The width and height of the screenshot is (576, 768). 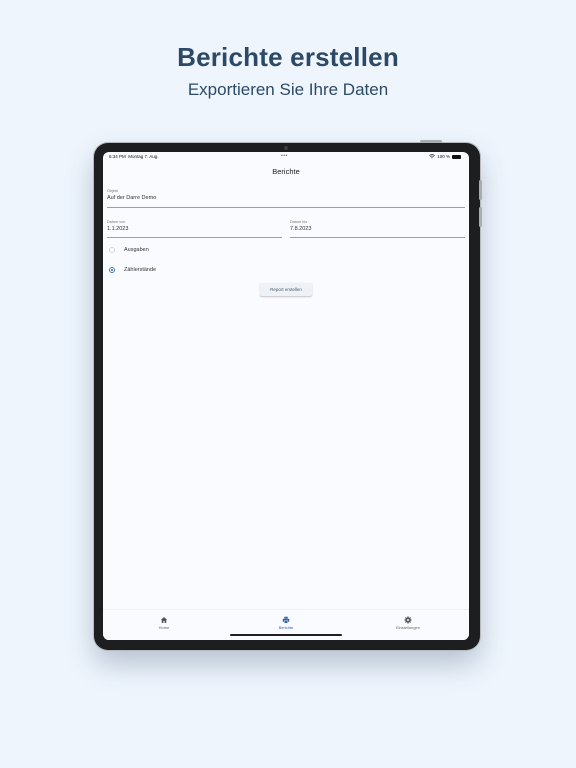 I want to click on radio-option-ausgaben: Ausgaben, so click(x=129, y=250).